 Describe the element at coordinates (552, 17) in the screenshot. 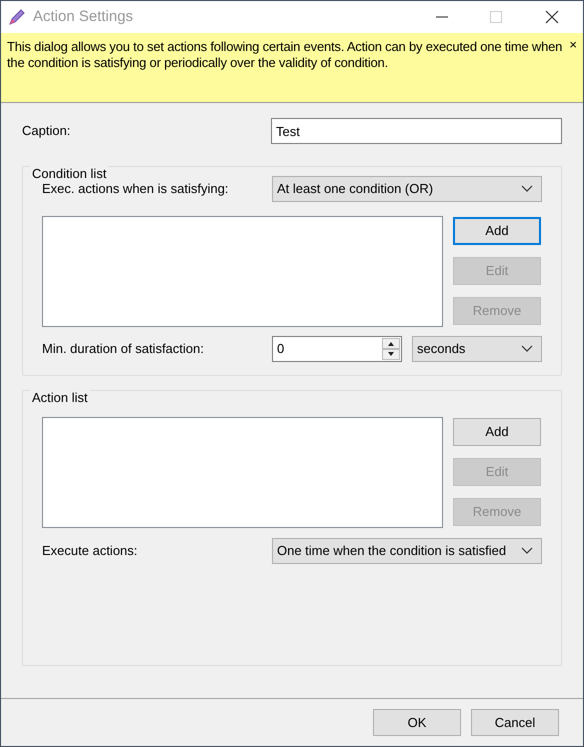

I see `close-icon` at that location.